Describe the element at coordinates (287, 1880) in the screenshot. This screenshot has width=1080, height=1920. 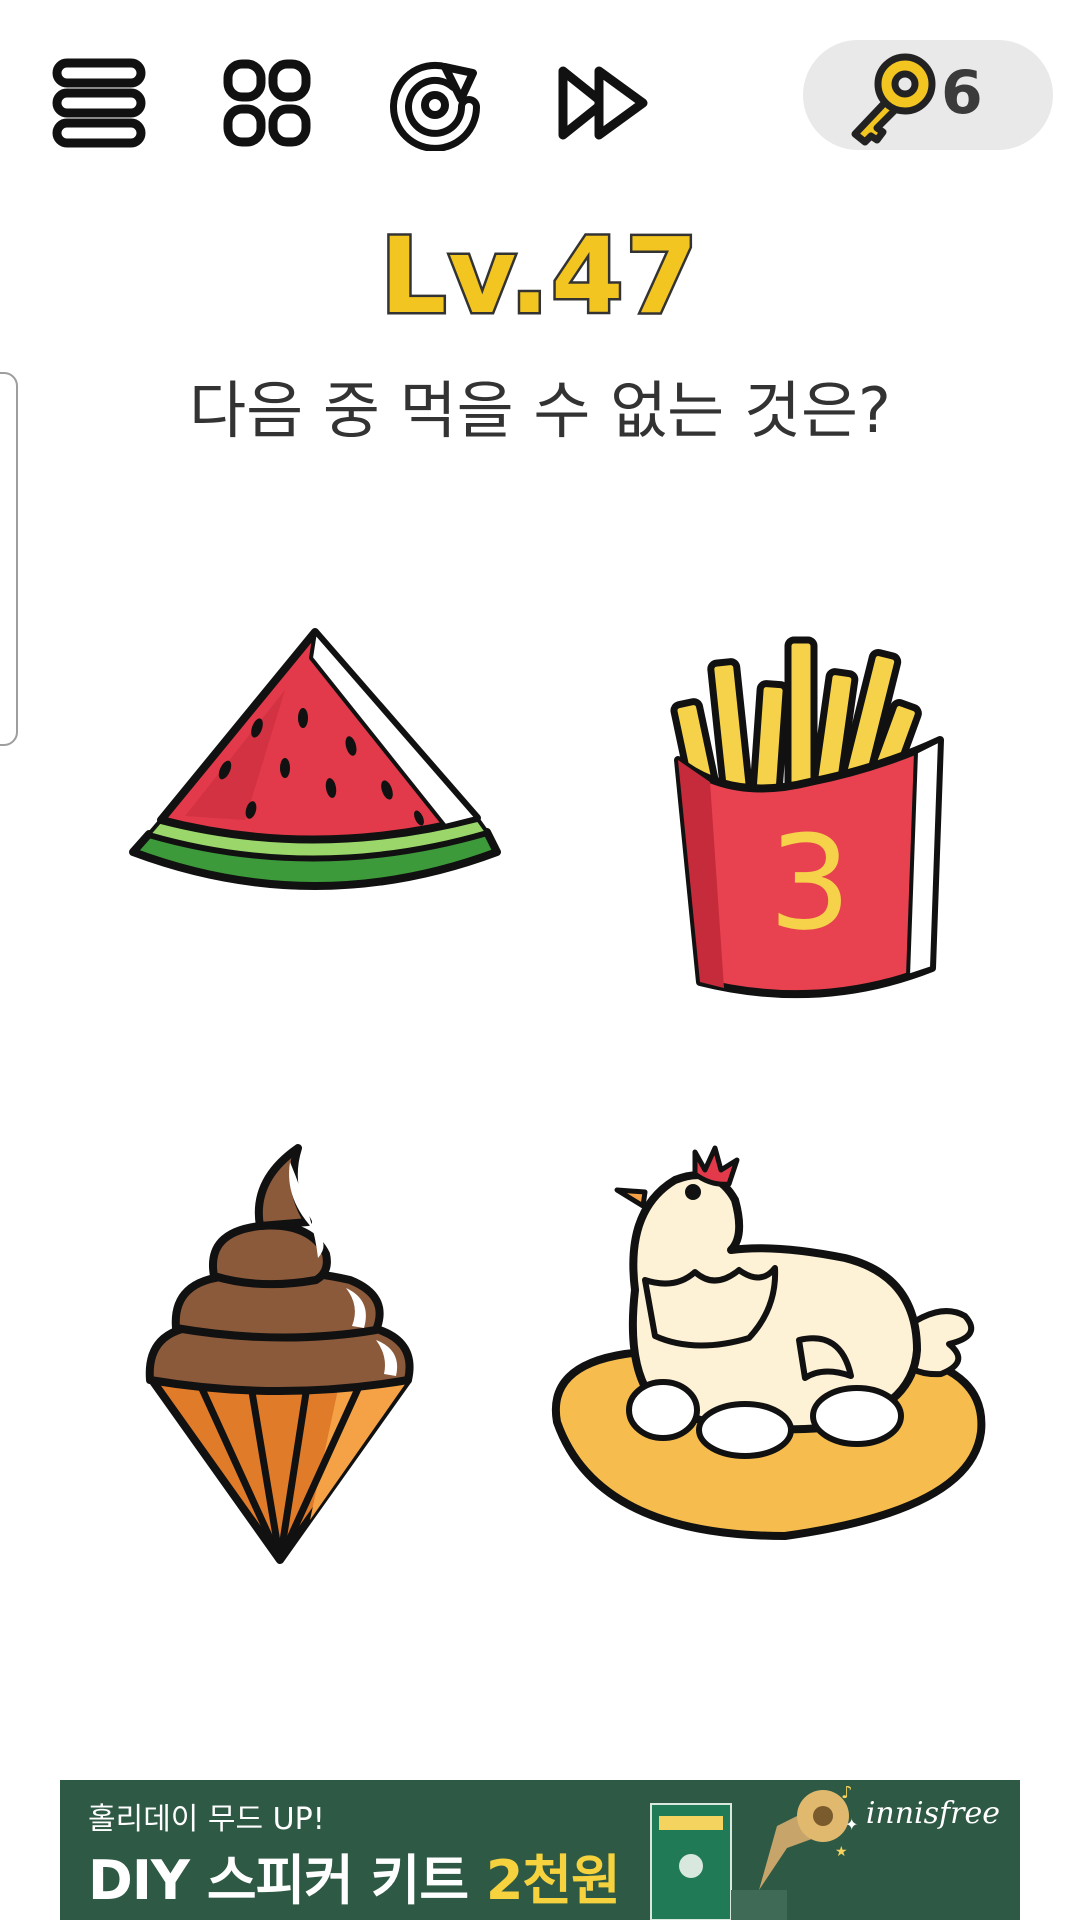
I see `ad-title-main: DIY 스피커 키트` at that location.